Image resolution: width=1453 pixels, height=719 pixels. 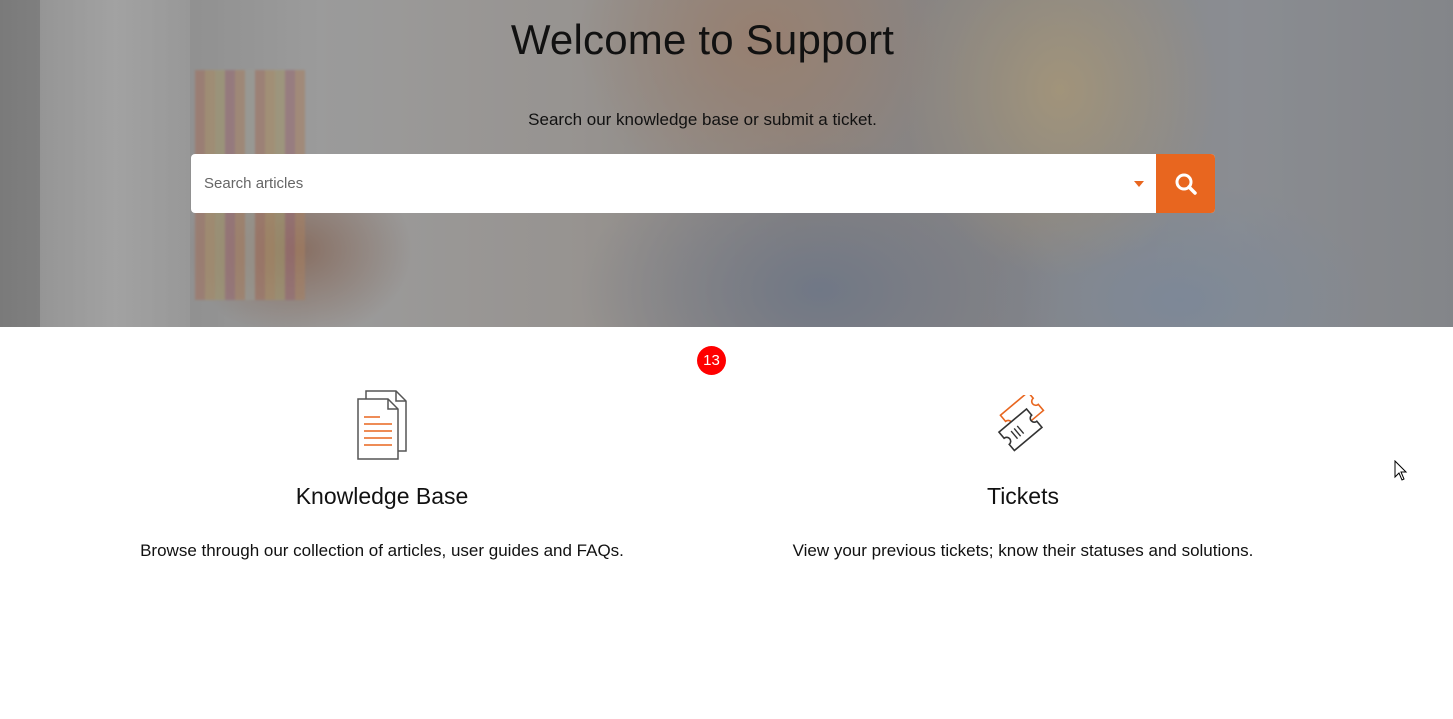 I want to click on search-icon, so click(x=1186, y=184).